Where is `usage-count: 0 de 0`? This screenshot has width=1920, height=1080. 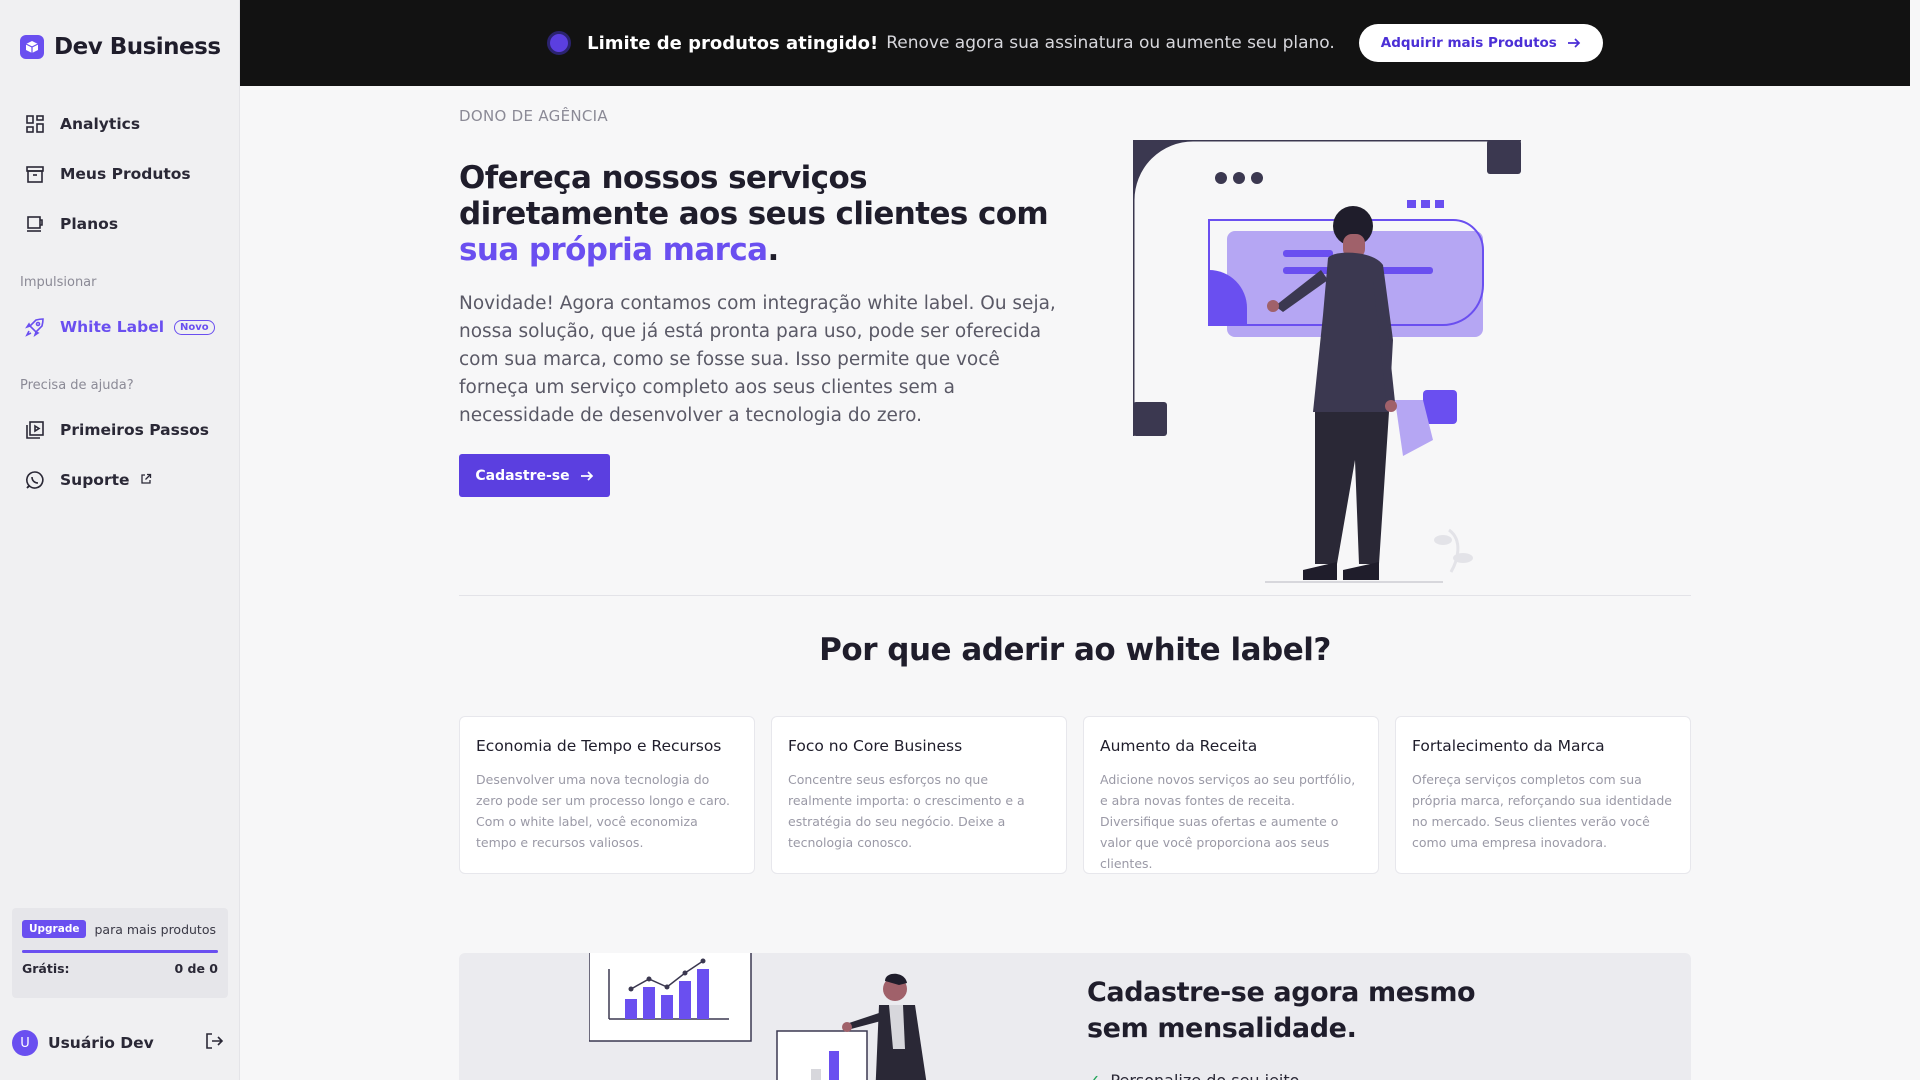 usage-count: 0 de 0 is located at coordinates (196, 968).